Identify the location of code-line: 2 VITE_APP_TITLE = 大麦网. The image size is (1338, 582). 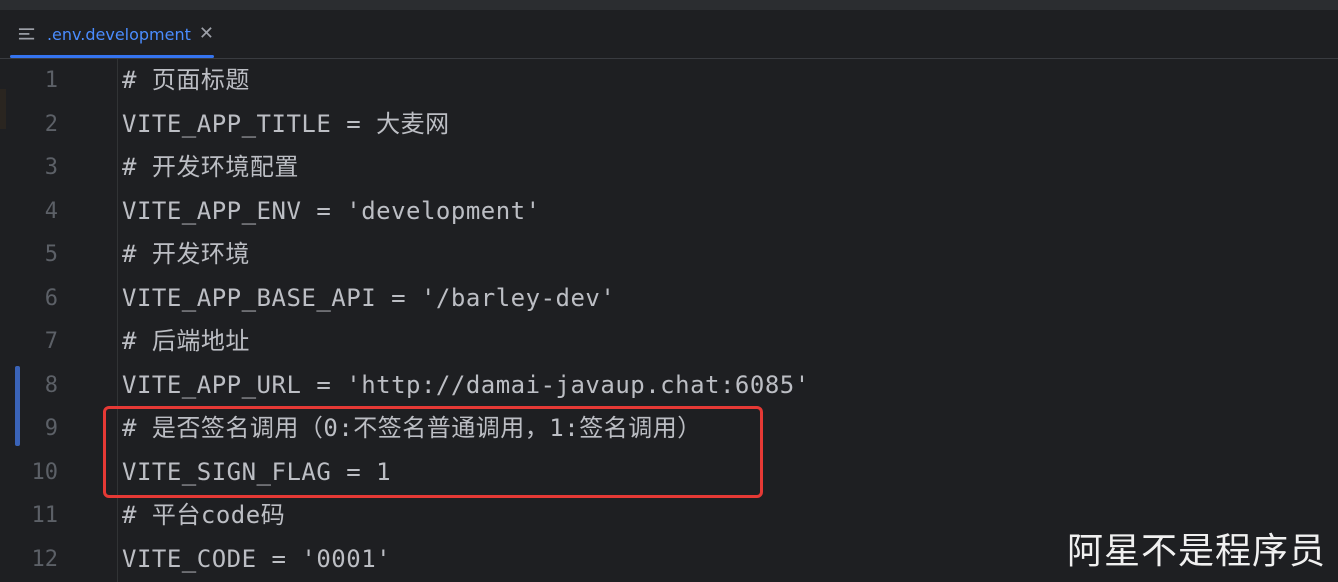
(669, 124).